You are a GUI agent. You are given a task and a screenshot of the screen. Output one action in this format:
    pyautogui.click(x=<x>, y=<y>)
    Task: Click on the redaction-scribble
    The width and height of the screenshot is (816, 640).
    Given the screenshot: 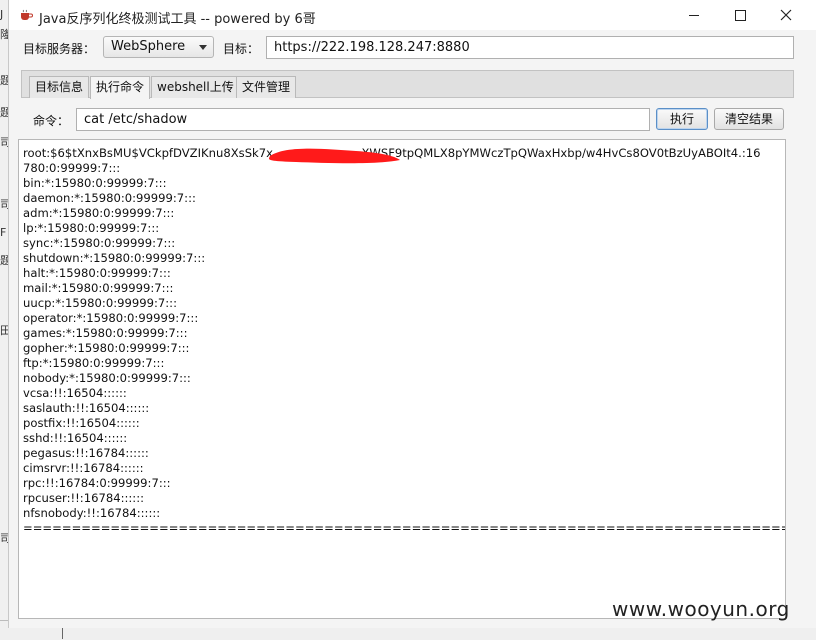 What is the action you would take?
    pyautogui.click(x=334, y=156)
    